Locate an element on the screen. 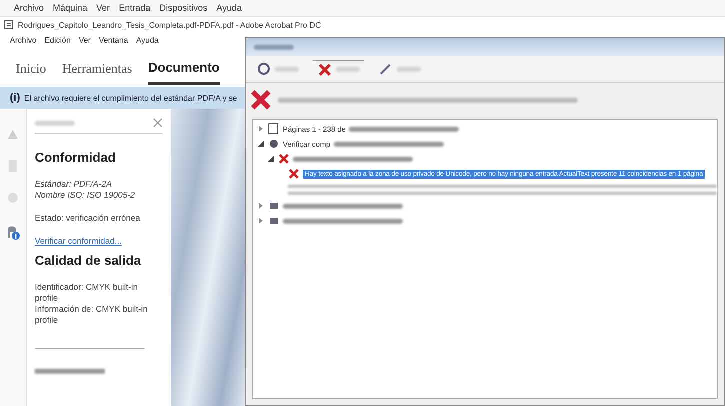 This screenshot has width=725, height=406. document-icon is located at coordinates (9, 25).